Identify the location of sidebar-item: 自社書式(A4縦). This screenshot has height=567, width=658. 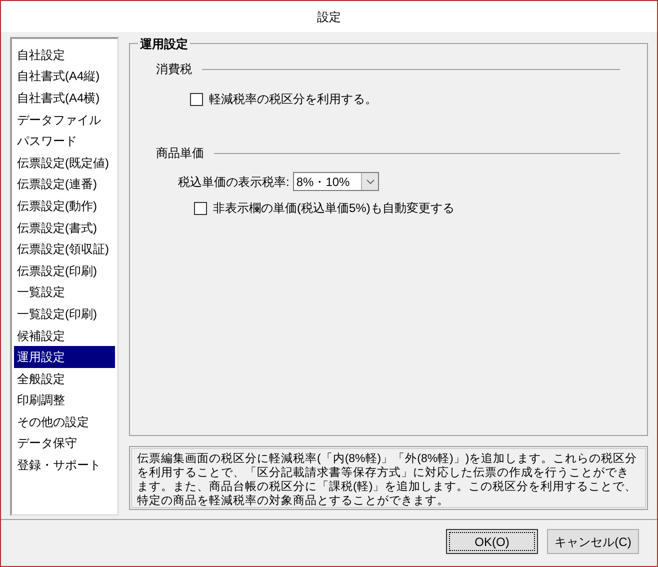
(64, 77).